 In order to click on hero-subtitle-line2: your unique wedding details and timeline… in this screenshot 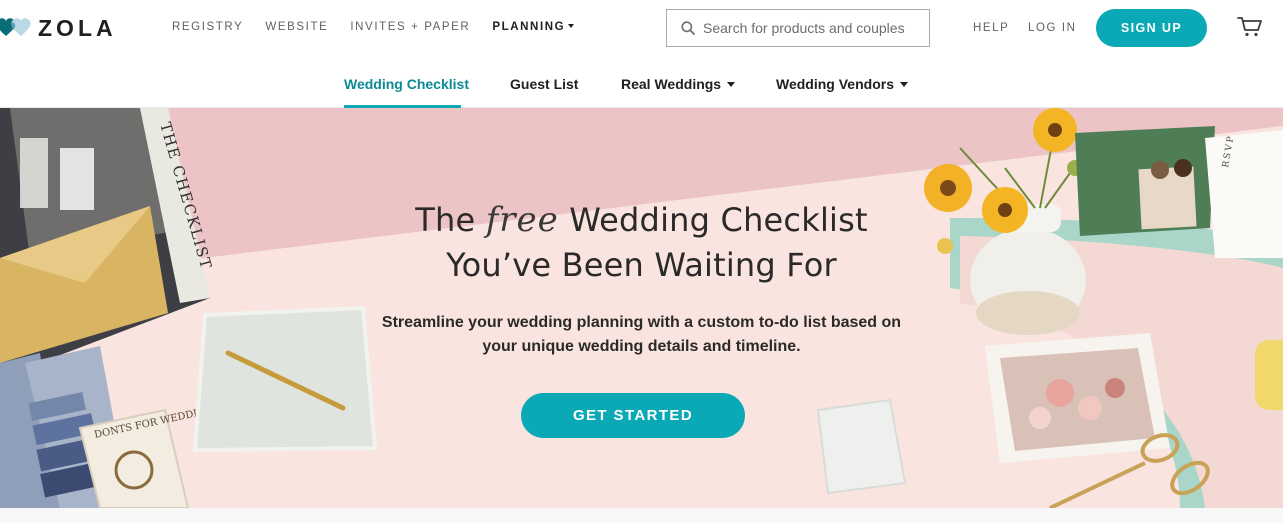, I will do `click(641, 346)`.